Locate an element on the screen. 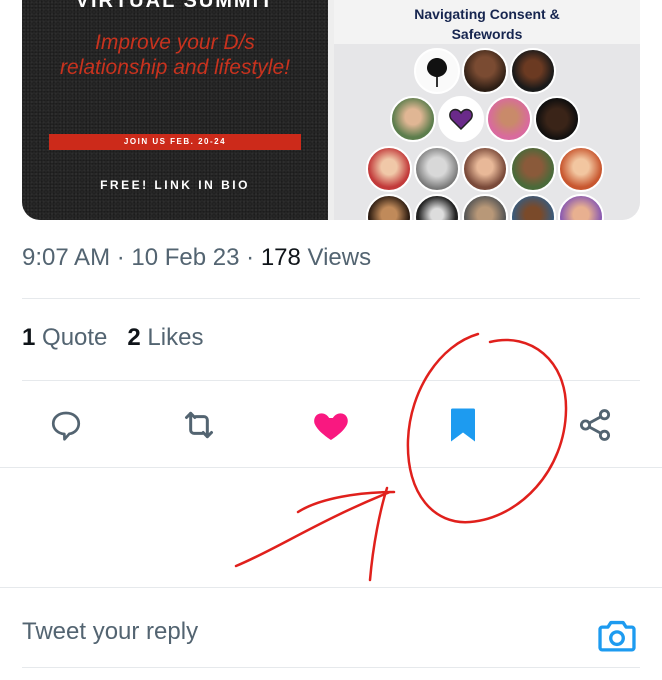 This screenshot has width=662, height=680. quotes-link: 1 Quote is located at coordinates (64, 337).